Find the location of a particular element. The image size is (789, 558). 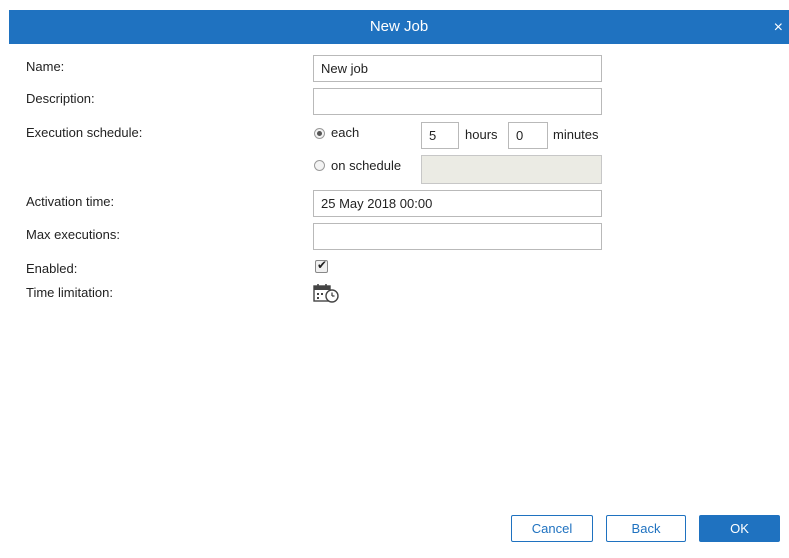

minutes-input is located at coordinates (528, 135).